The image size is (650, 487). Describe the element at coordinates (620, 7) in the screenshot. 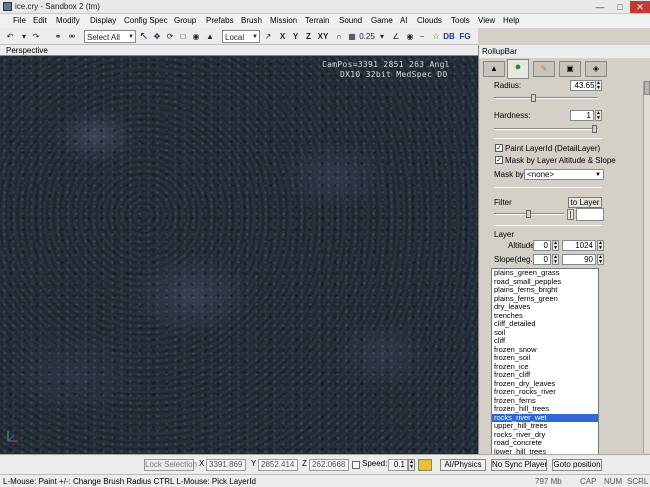

I see `maximize-button: □` at that location.